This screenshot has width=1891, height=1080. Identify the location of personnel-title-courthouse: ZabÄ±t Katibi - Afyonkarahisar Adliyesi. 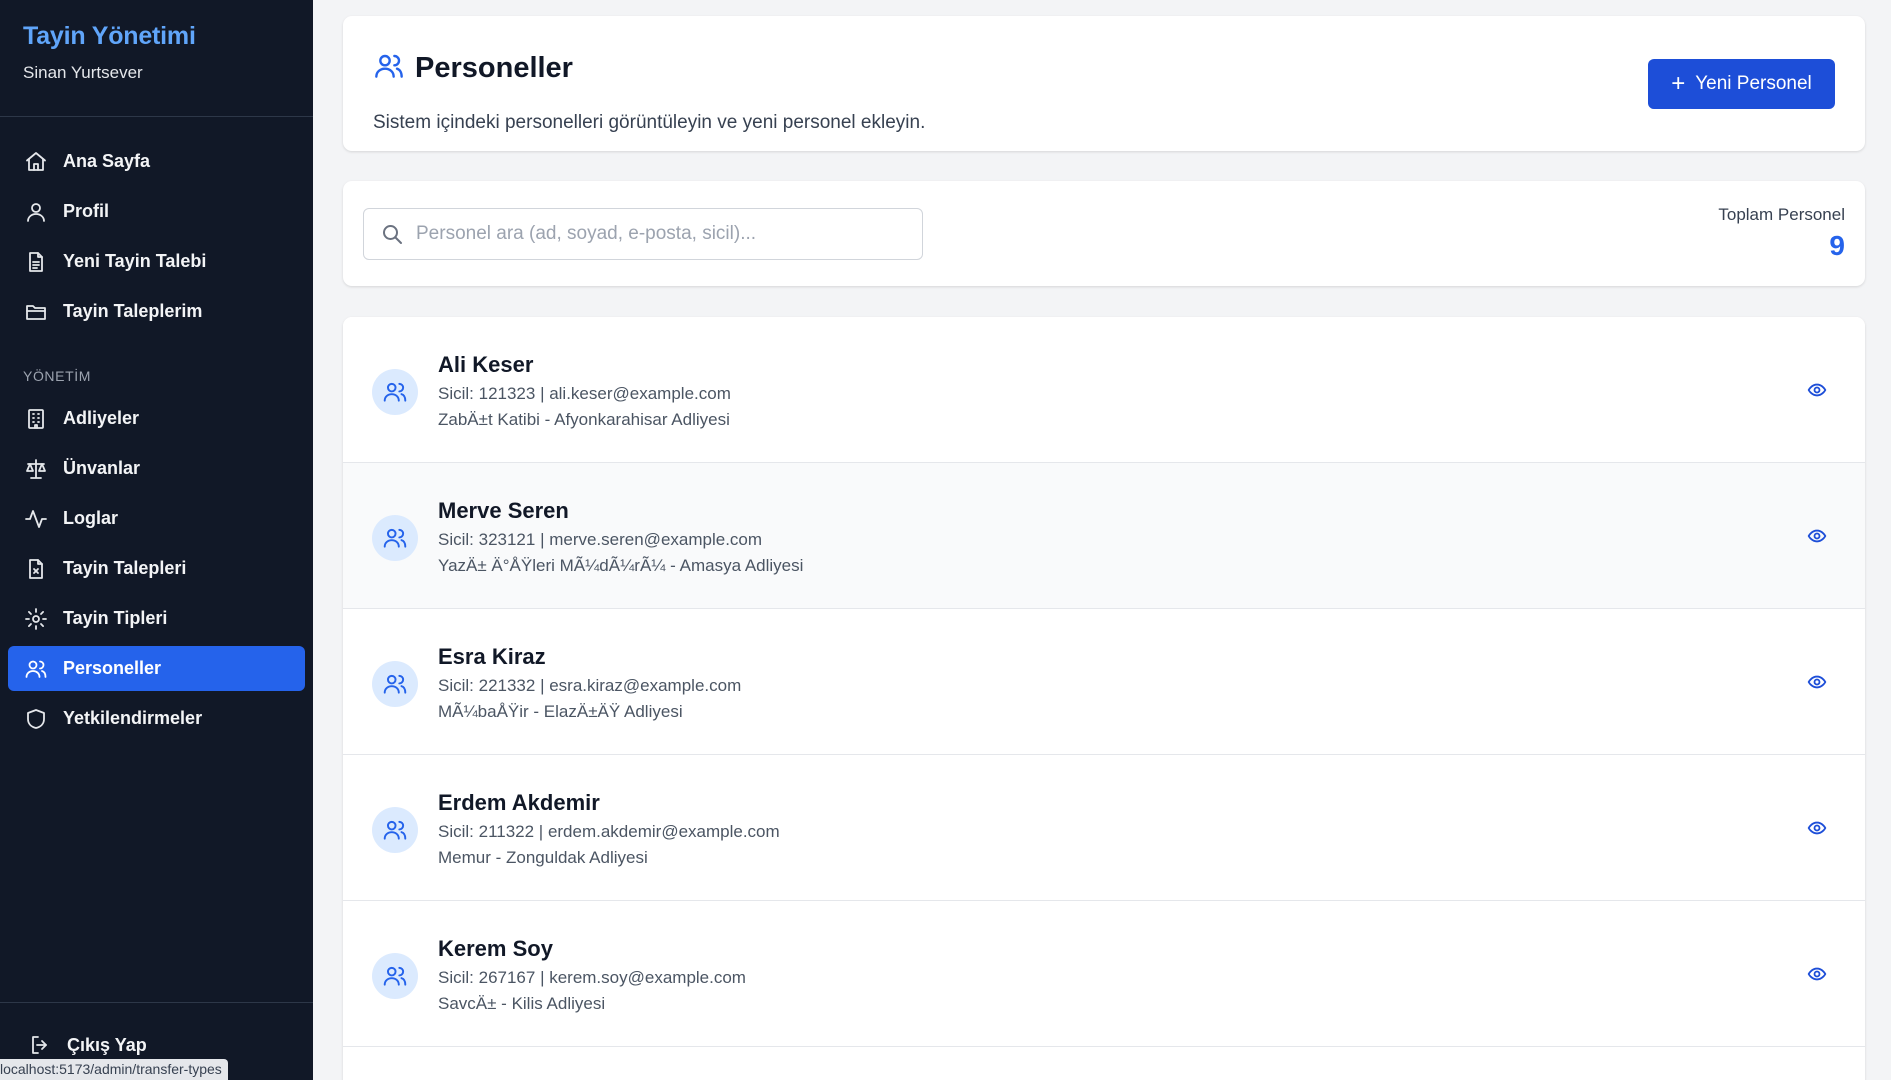
(584, 419).